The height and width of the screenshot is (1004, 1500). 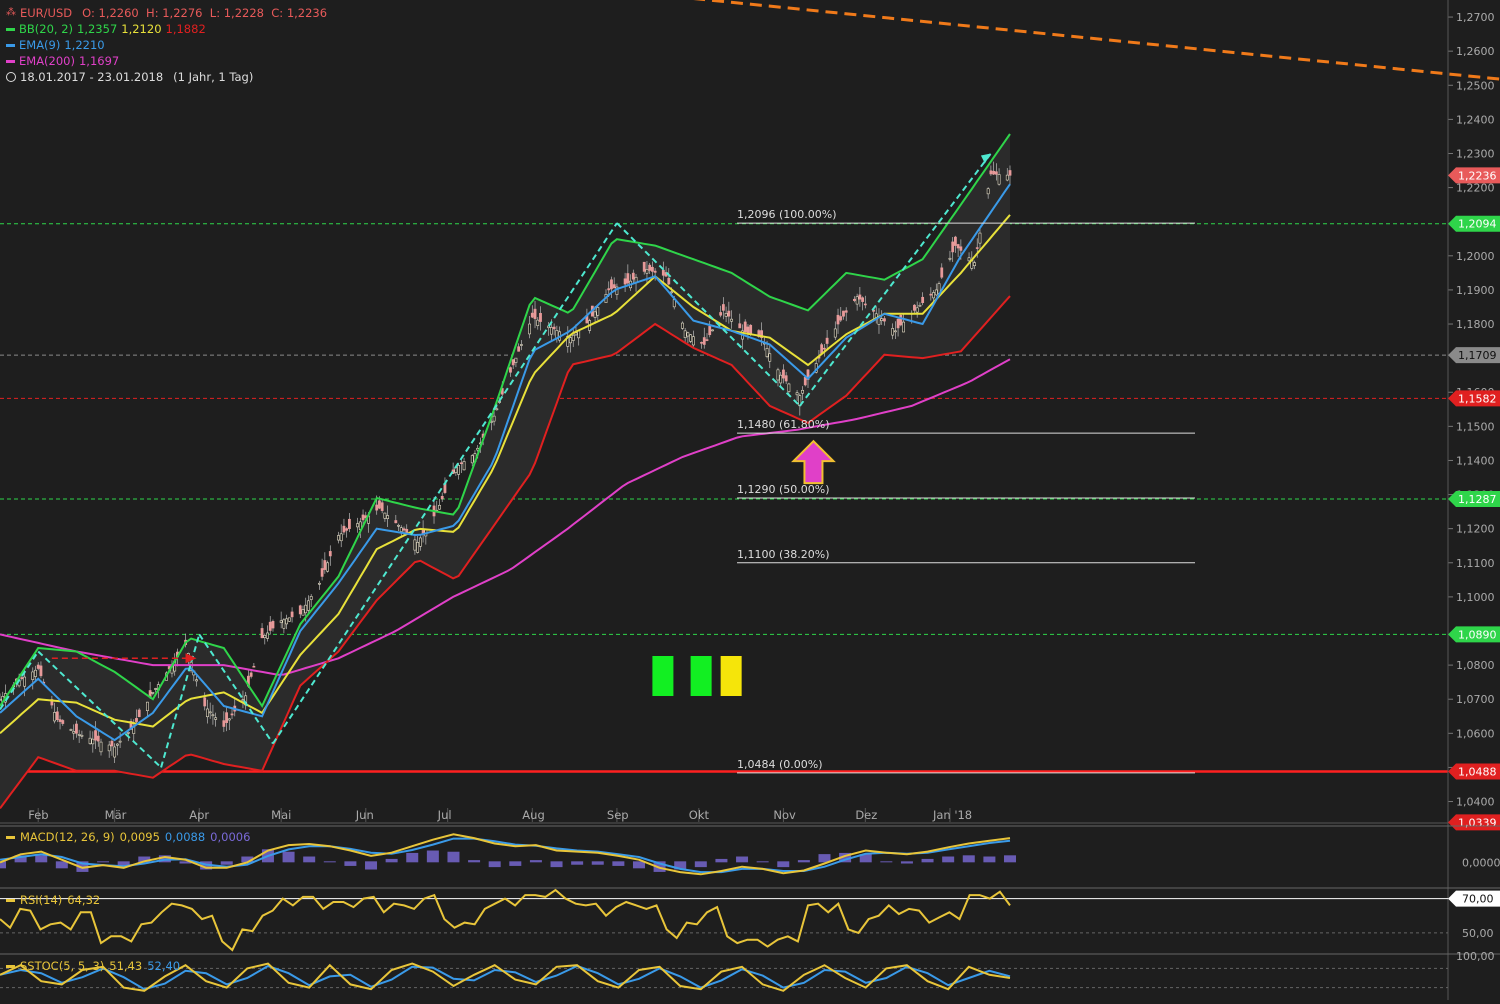 I want to click on x-tick-label: Mai, so click(x=281, y=815).